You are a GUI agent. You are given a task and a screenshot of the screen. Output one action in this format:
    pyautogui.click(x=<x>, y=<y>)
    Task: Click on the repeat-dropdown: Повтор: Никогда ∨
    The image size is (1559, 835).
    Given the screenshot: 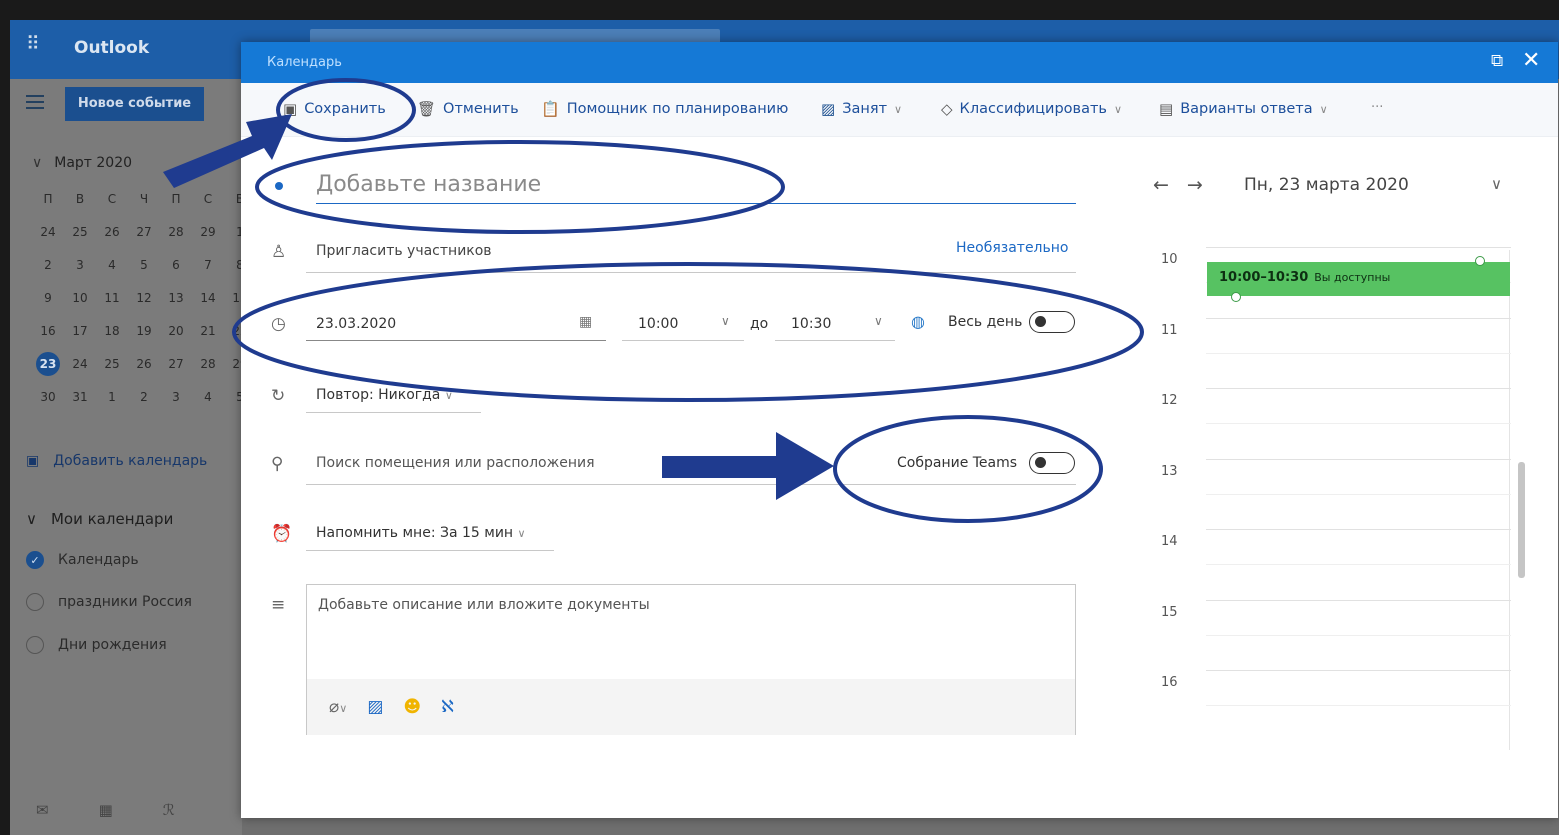 What is the action you would take?
    pyautogui.click(x=384, y=395)
    